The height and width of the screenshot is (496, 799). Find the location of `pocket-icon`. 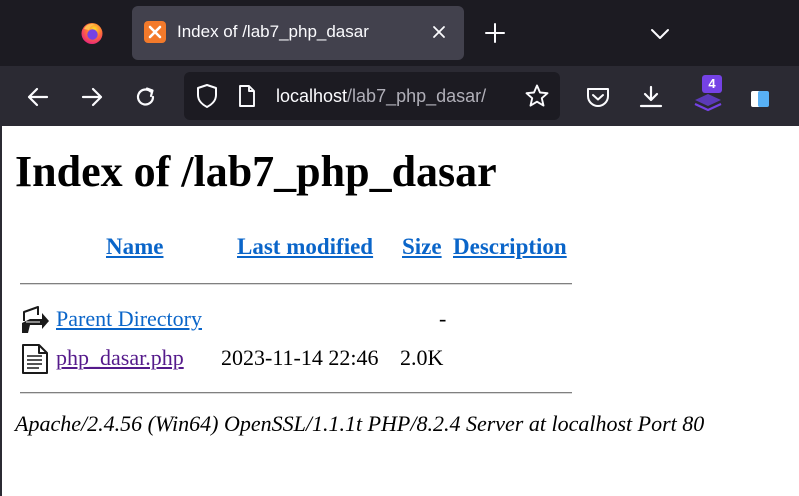

pocket-icon is located at coordinates (598, 97).